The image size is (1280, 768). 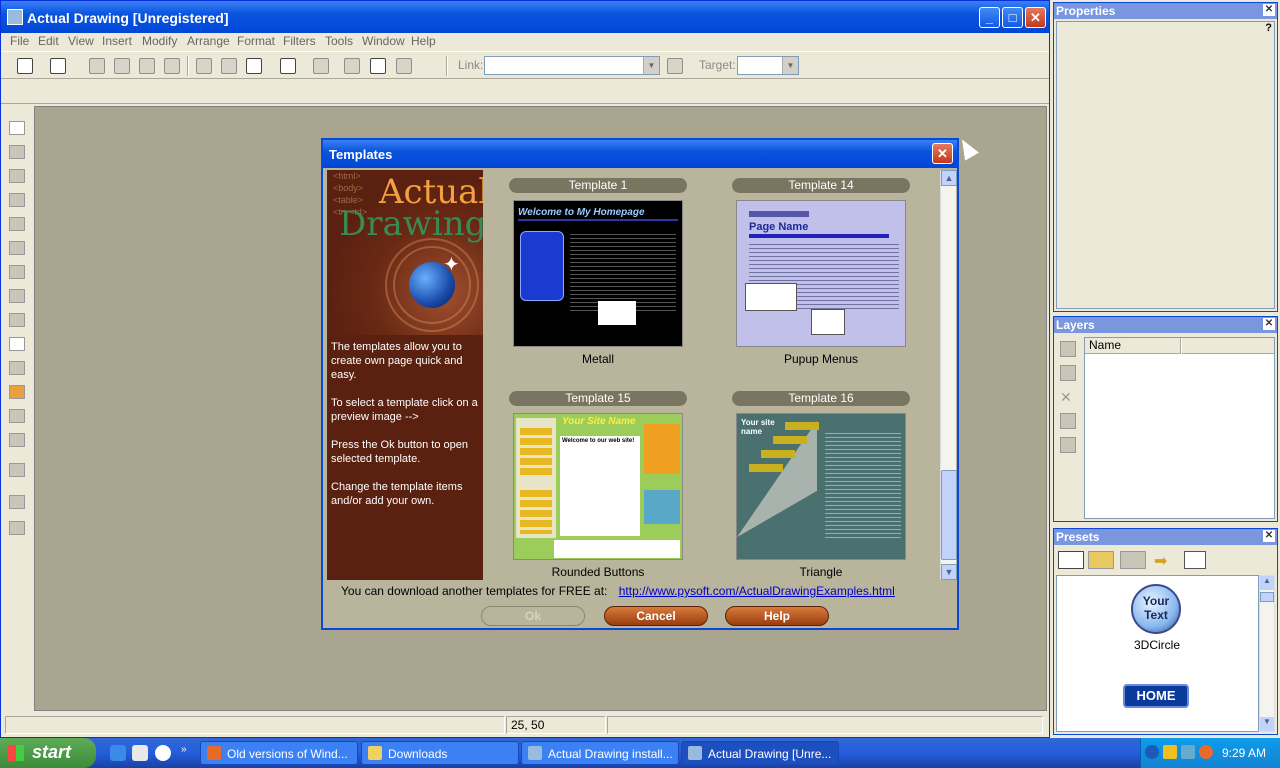 I want to click on page-icon, so click(x=321, y=66).